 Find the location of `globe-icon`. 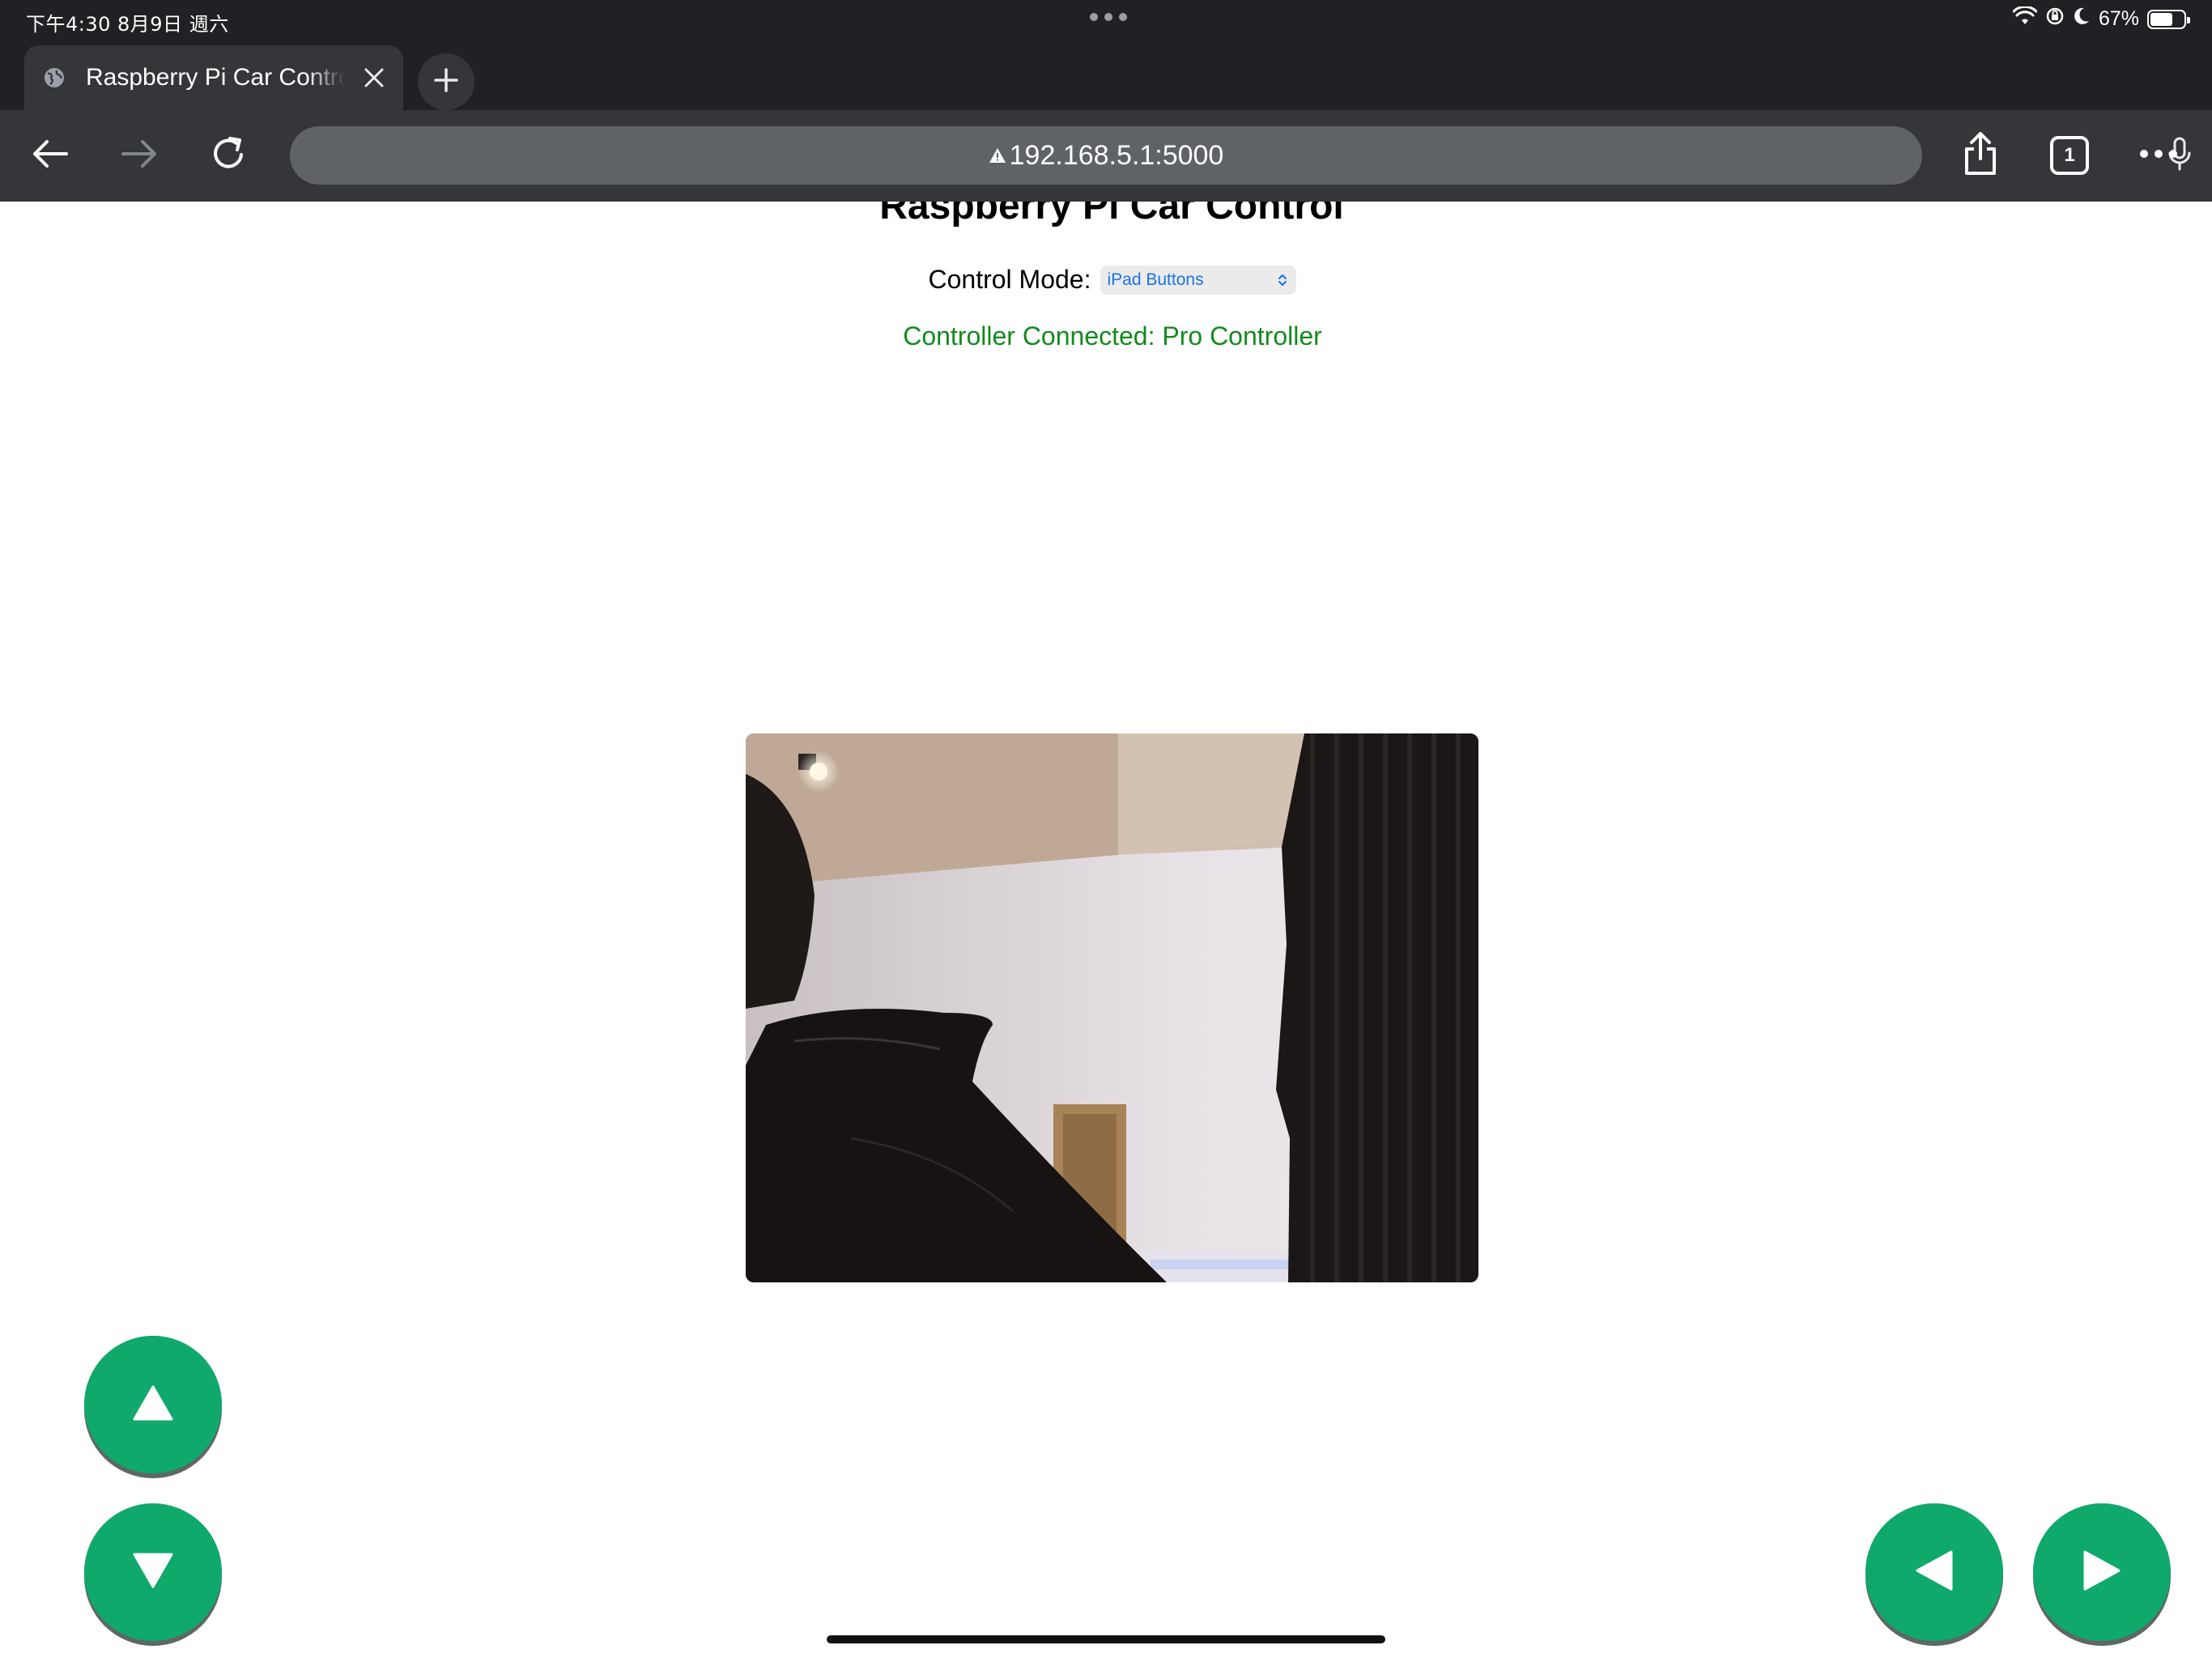

globe-icon is located at coordinates (54, 78).